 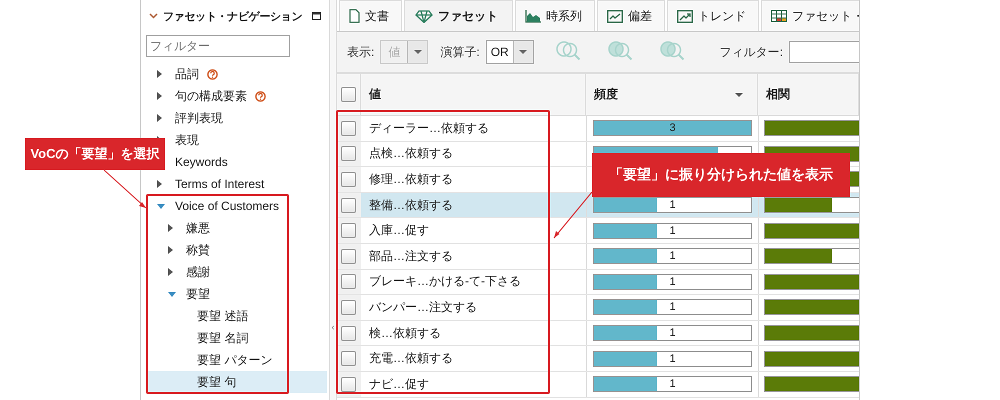 I want to click on table-row: 部品…注文する 1, so click(x=598, y=257).